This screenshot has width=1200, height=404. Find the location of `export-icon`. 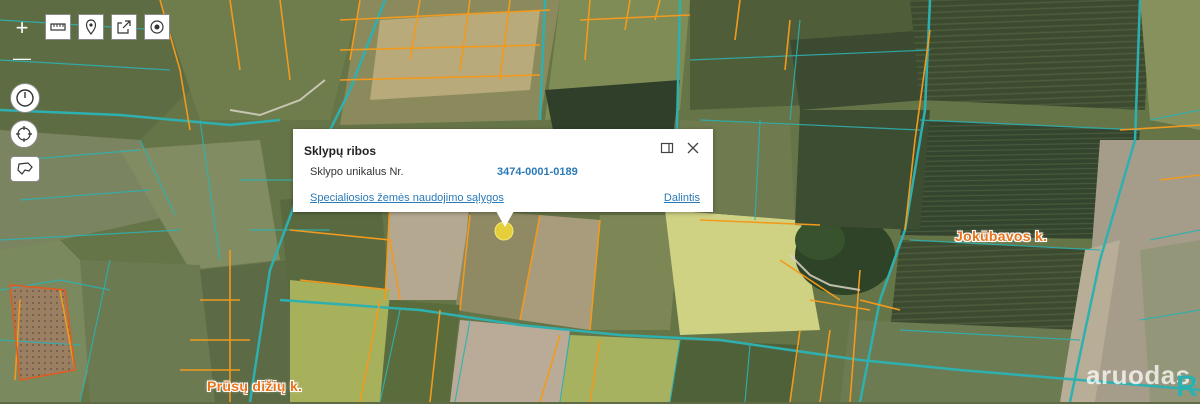

export-icon is located at coordinates (124, 27).